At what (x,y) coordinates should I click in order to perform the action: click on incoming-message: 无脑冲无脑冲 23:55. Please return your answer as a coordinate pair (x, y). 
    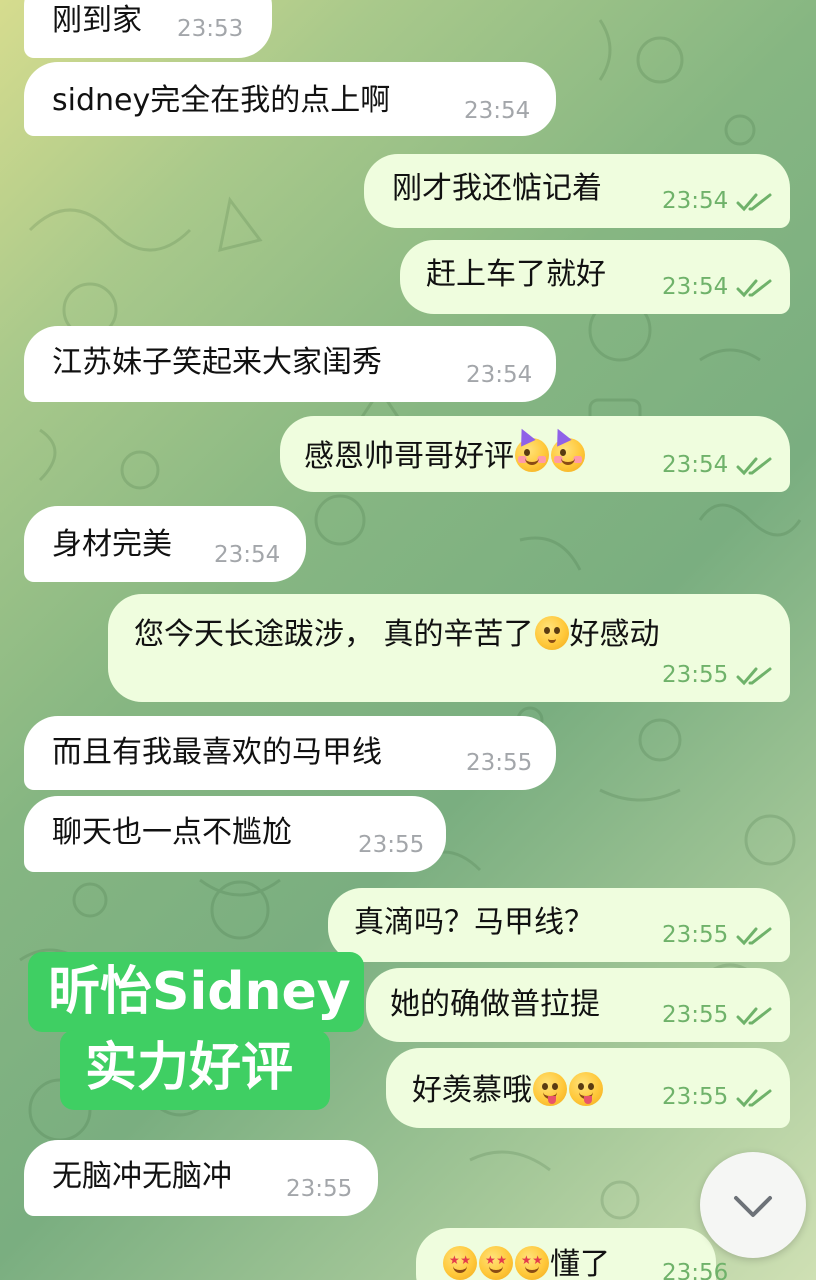
    Looking at the image, I should click on (201, 1178).